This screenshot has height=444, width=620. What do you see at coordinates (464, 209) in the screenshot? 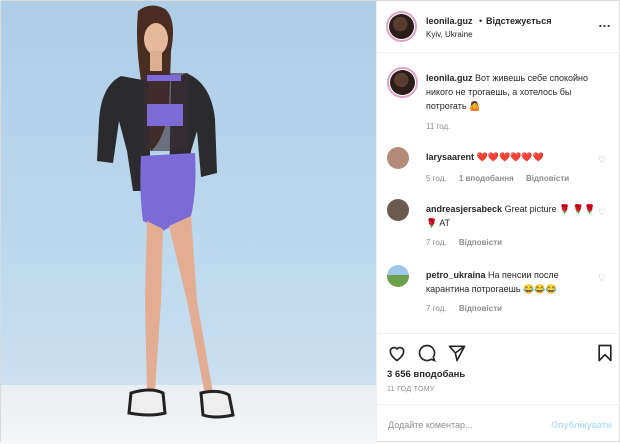
I see `comment-username: andreasjersabeck` at bounding box center [464, 209].